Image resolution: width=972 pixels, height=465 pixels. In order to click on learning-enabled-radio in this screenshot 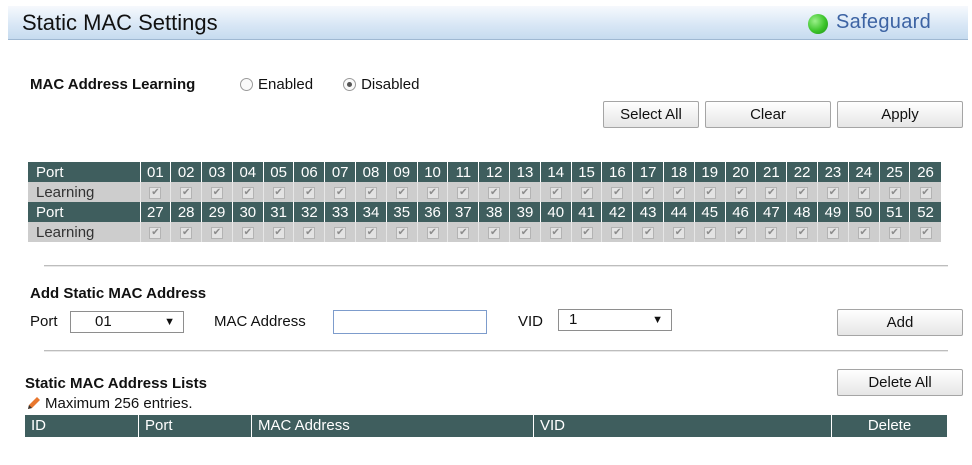, I will do `click(246, 84)`.